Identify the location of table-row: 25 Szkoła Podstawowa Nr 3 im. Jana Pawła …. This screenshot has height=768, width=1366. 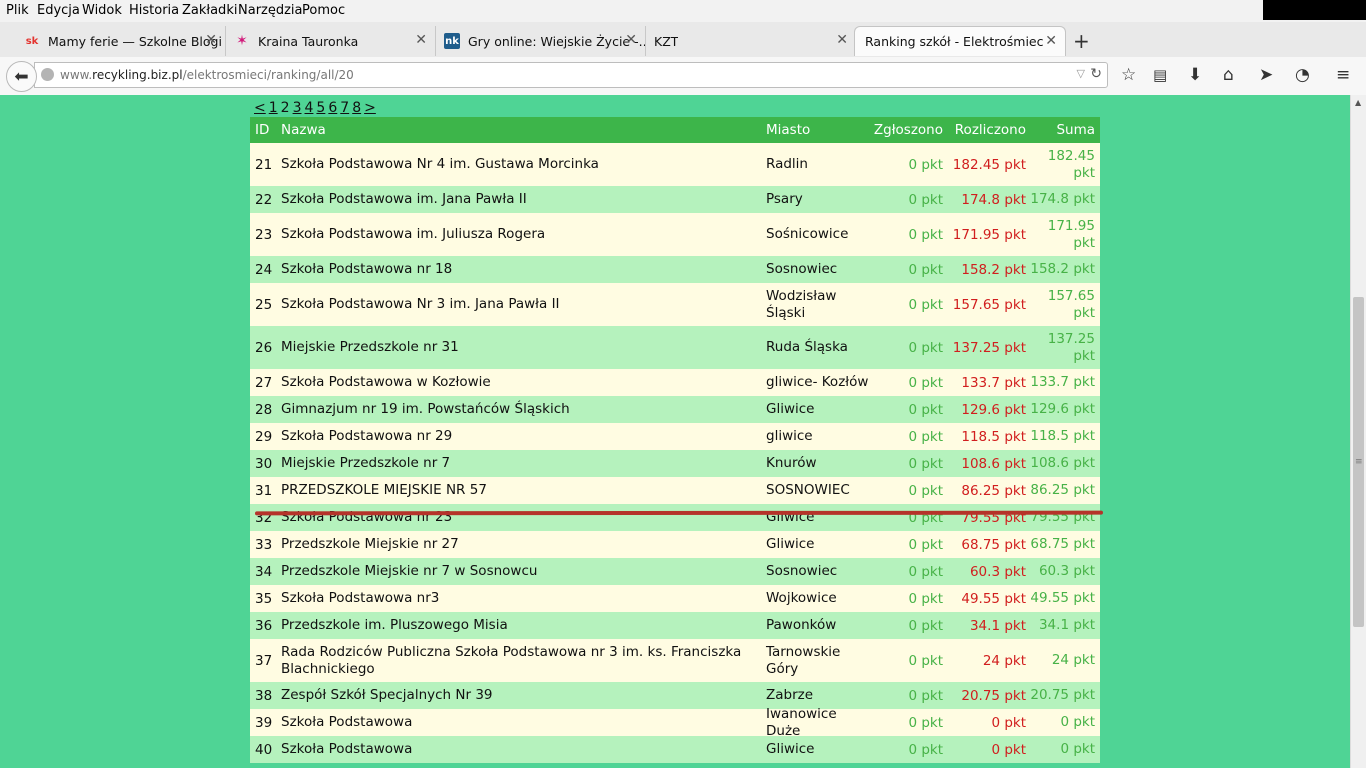
(675, 304).